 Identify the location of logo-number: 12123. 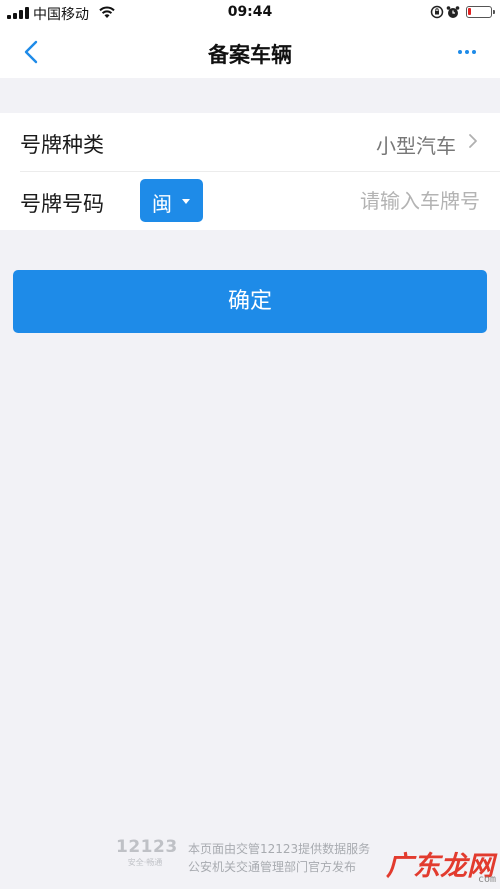
(147, 847).